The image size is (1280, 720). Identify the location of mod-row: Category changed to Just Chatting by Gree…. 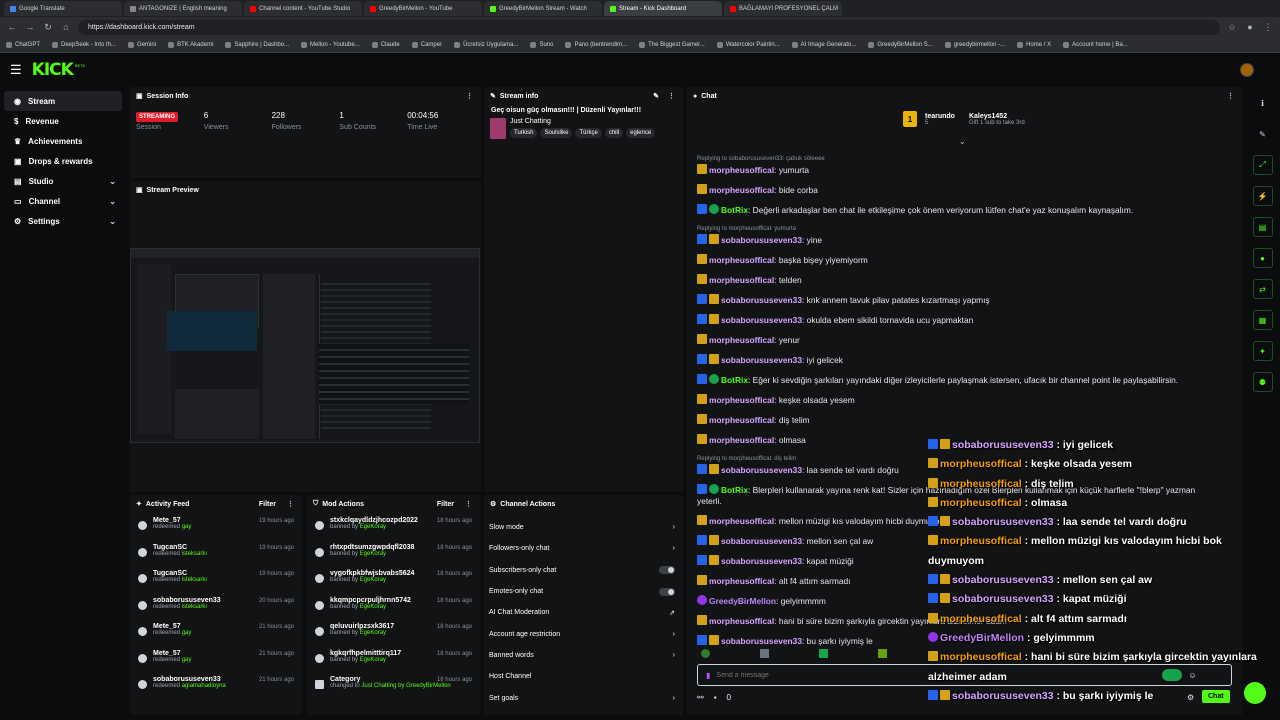
(393, 685).